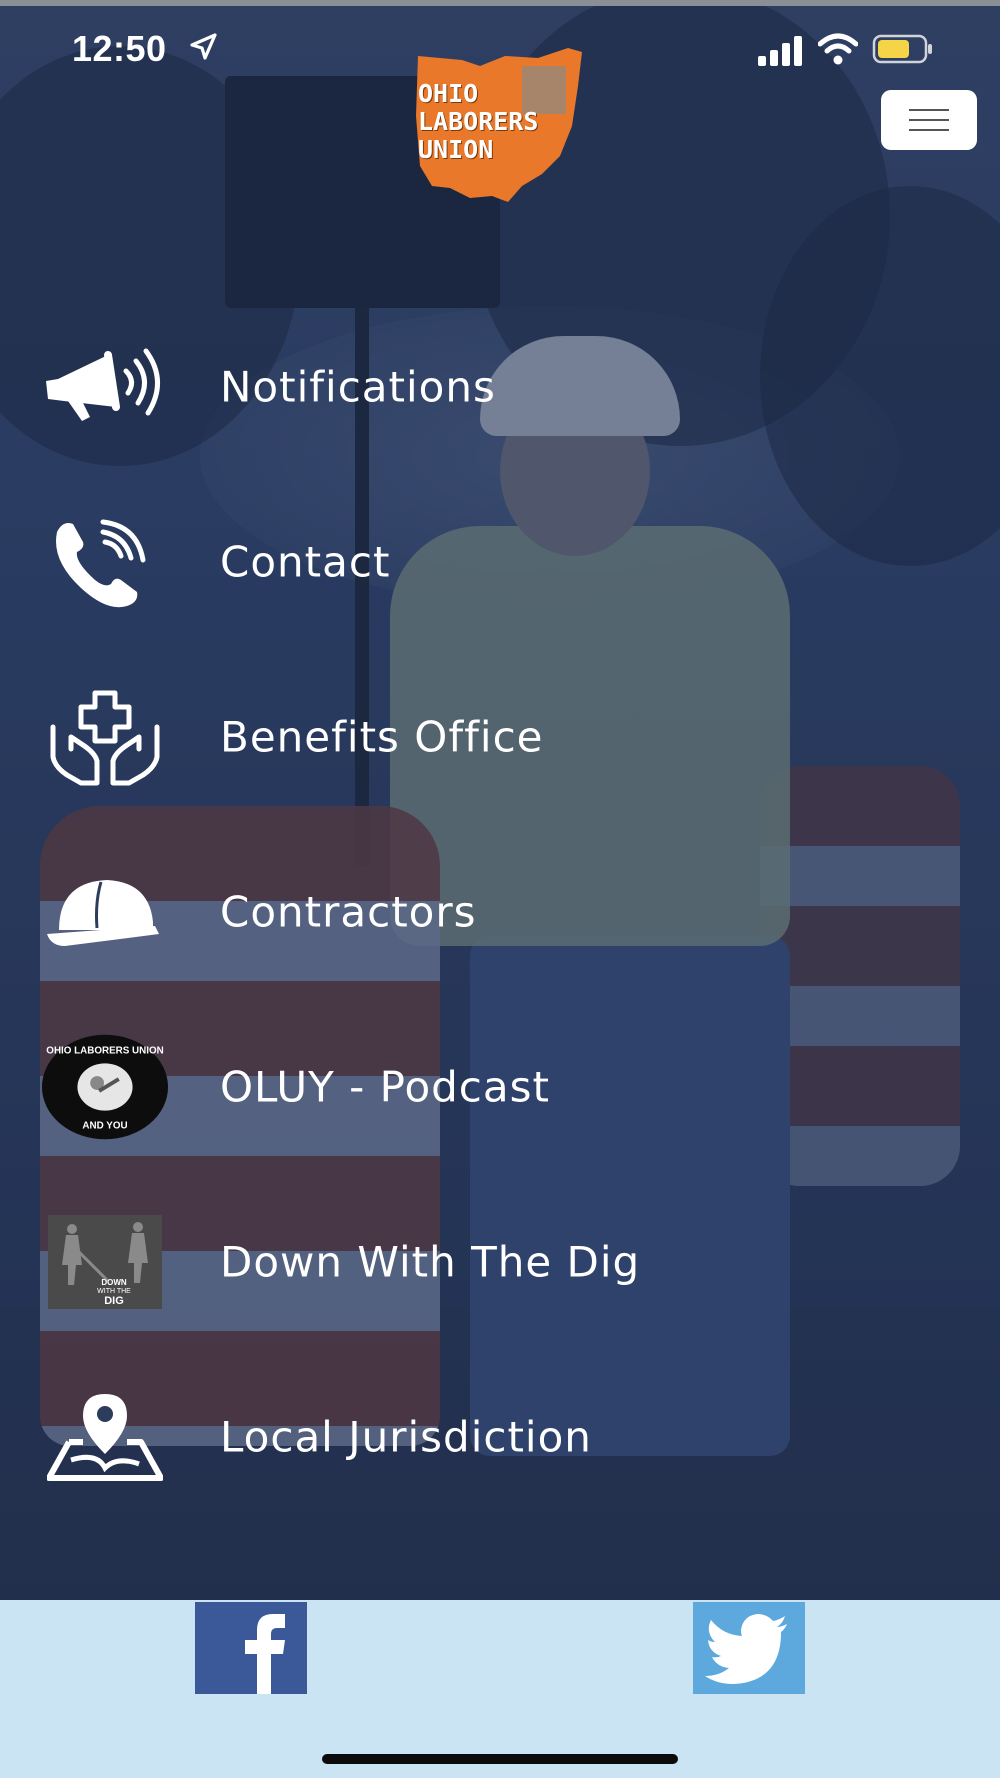 The height and width of the screenshot is (1778, 1000). Describe the element at coordinates (104, 1125) in the screenshot. I see `podcast-badge-bottom-text: AND YOU` at that location.